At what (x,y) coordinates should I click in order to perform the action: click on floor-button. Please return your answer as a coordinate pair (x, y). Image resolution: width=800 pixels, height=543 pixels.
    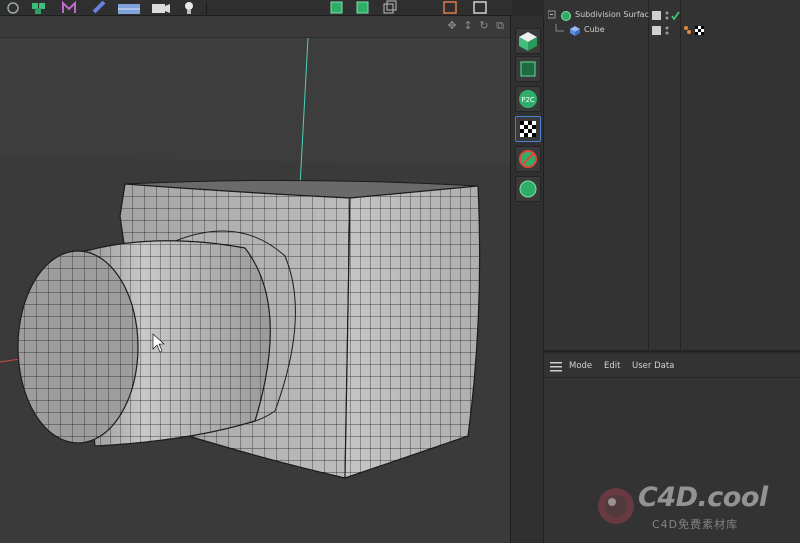
    Looking at the image, I should click on (128, 7).